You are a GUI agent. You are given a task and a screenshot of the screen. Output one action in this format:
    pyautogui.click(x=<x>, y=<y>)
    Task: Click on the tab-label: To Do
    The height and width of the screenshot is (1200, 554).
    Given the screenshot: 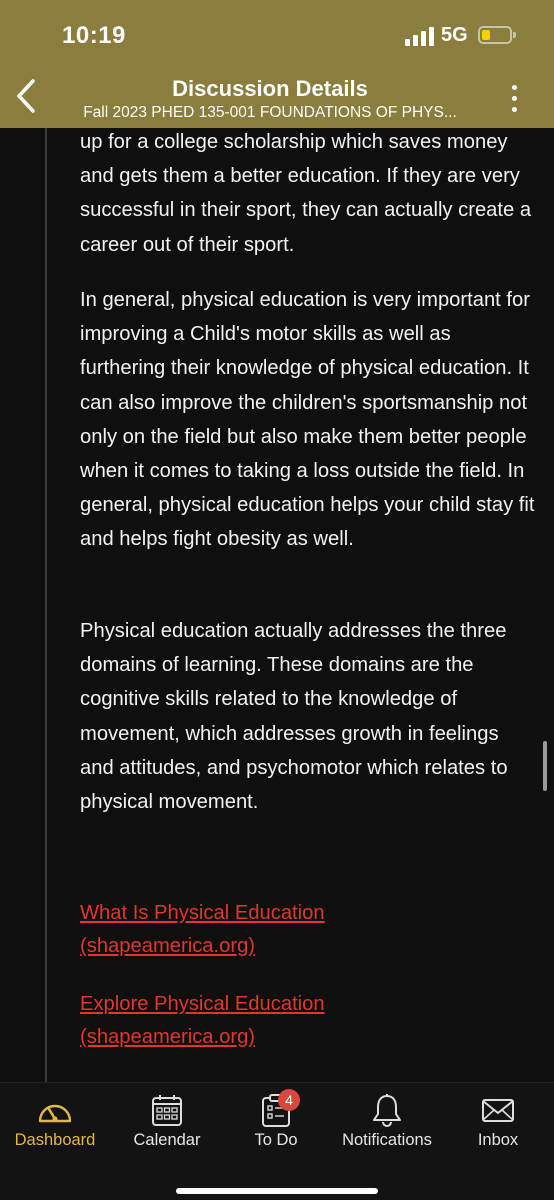 What is the action you would take?
    pyautogui.click(x=276, y=1140)
    